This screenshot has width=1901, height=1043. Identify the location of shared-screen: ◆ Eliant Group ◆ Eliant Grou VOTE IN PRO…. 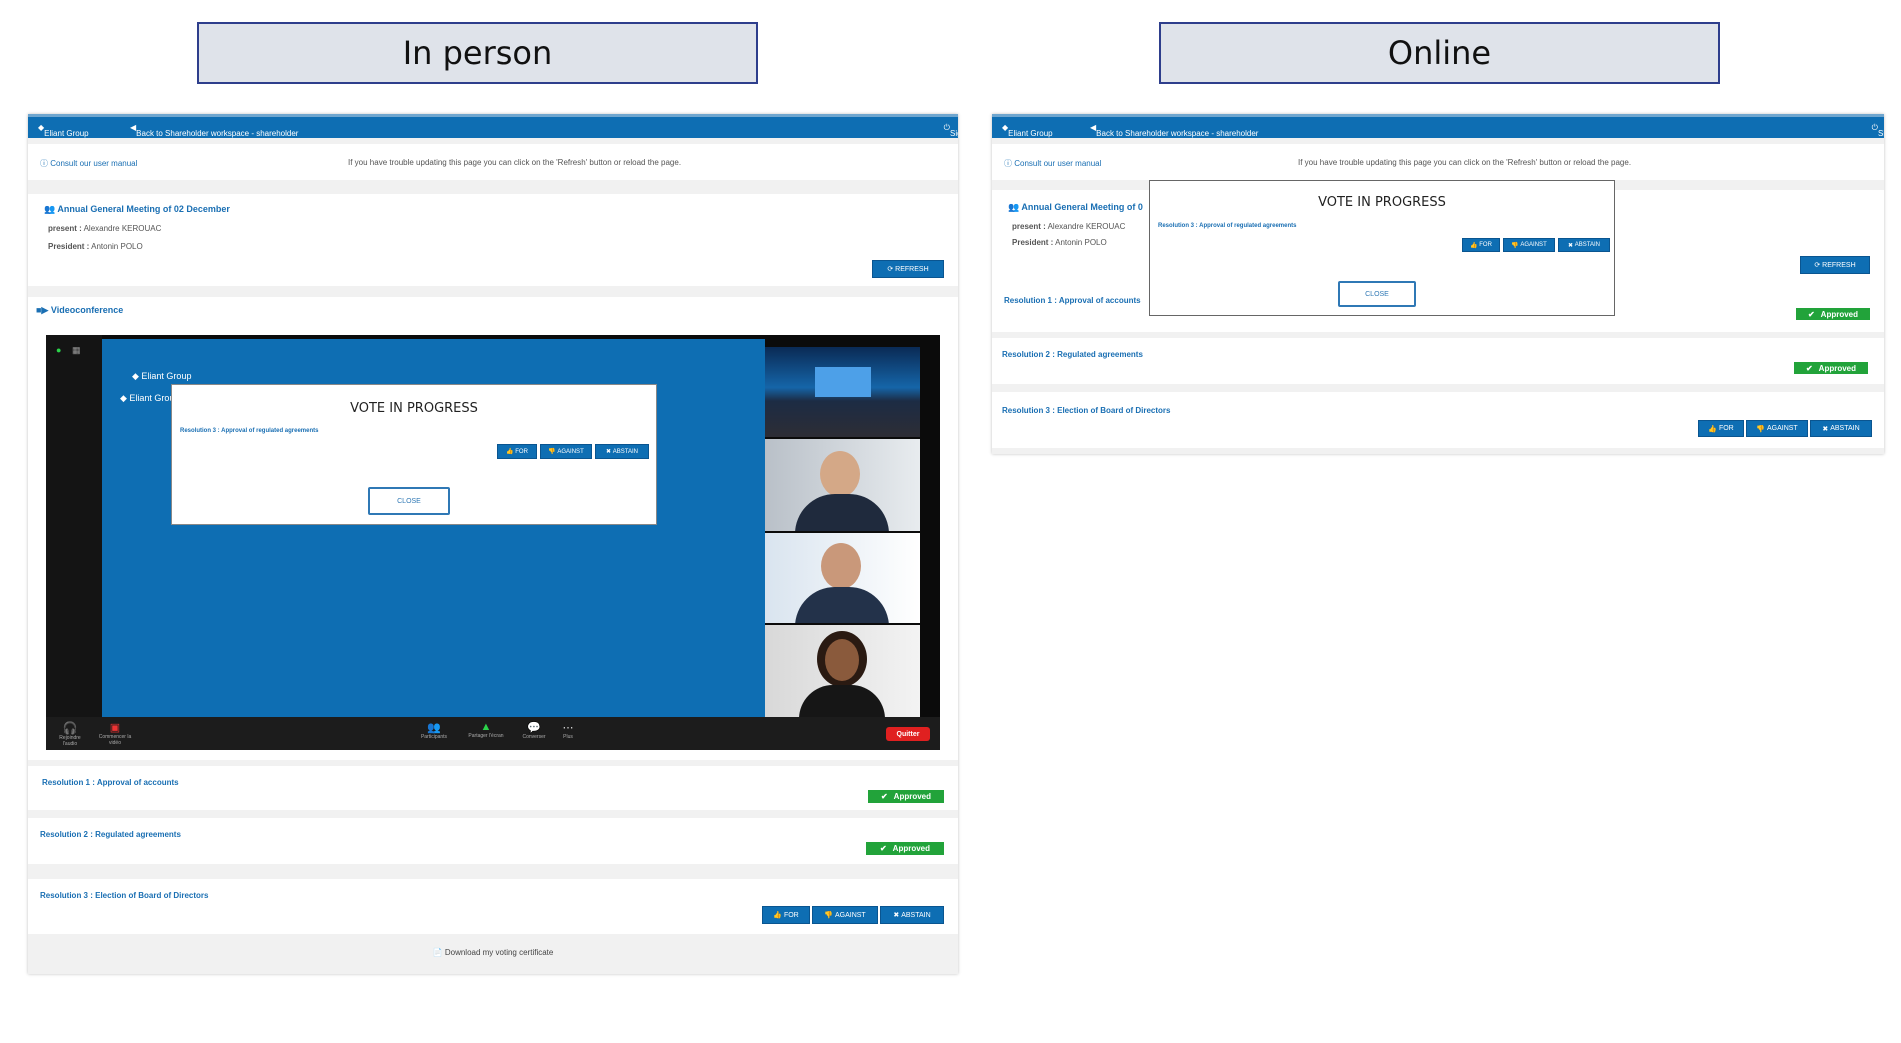
(433, 528).